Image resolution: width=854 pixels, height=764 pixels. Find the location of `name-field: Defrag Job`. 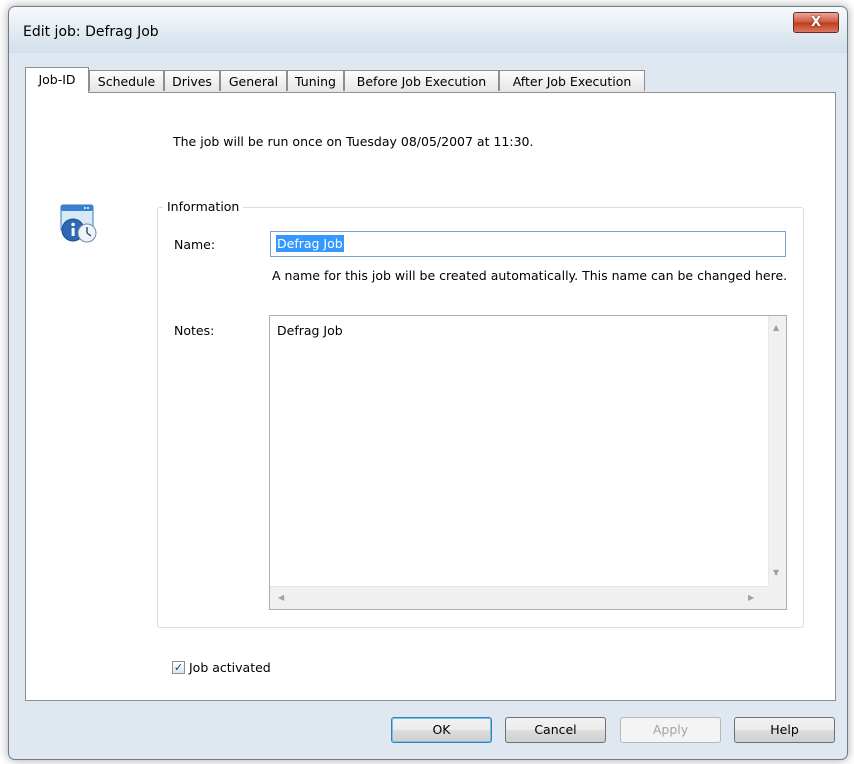

name-field: Defrag Job is located at coordinates (528, 244).